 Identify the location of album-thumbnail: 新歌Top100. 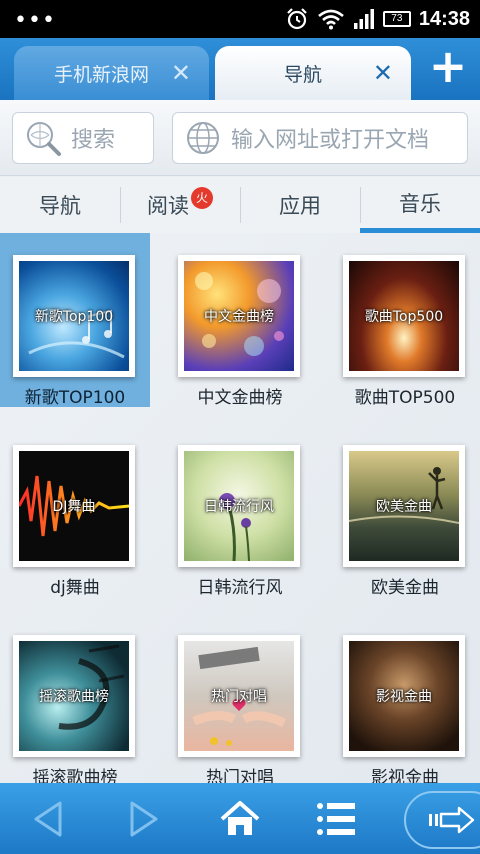
(74, 316).